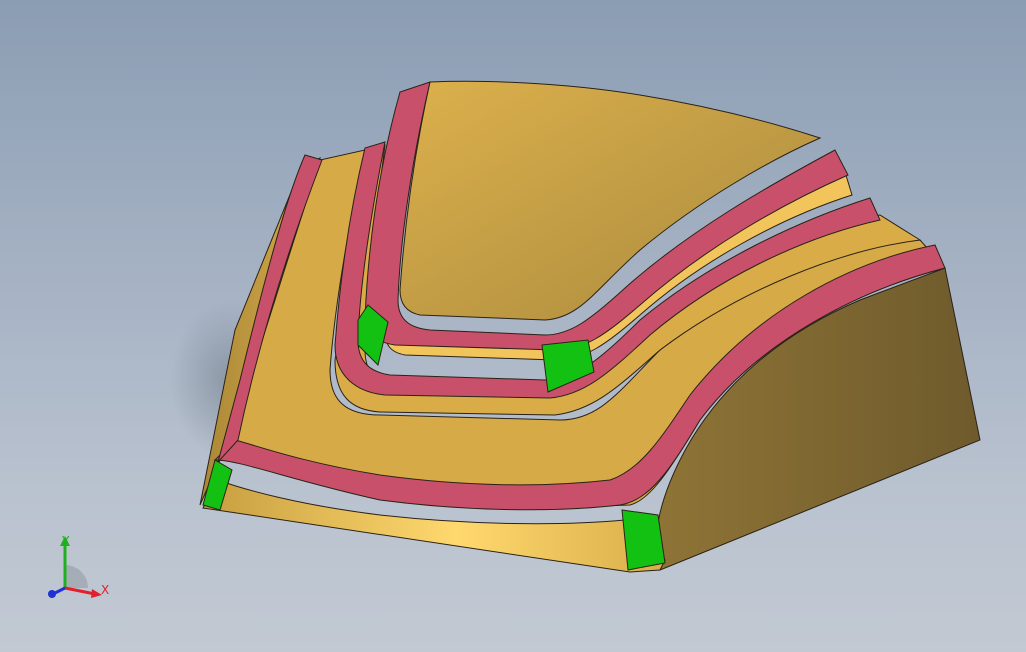 The image size is (1026, 652). Describe the element at coordinates (80, 591) in the screenshot. I see `x-axis-line` at that location.